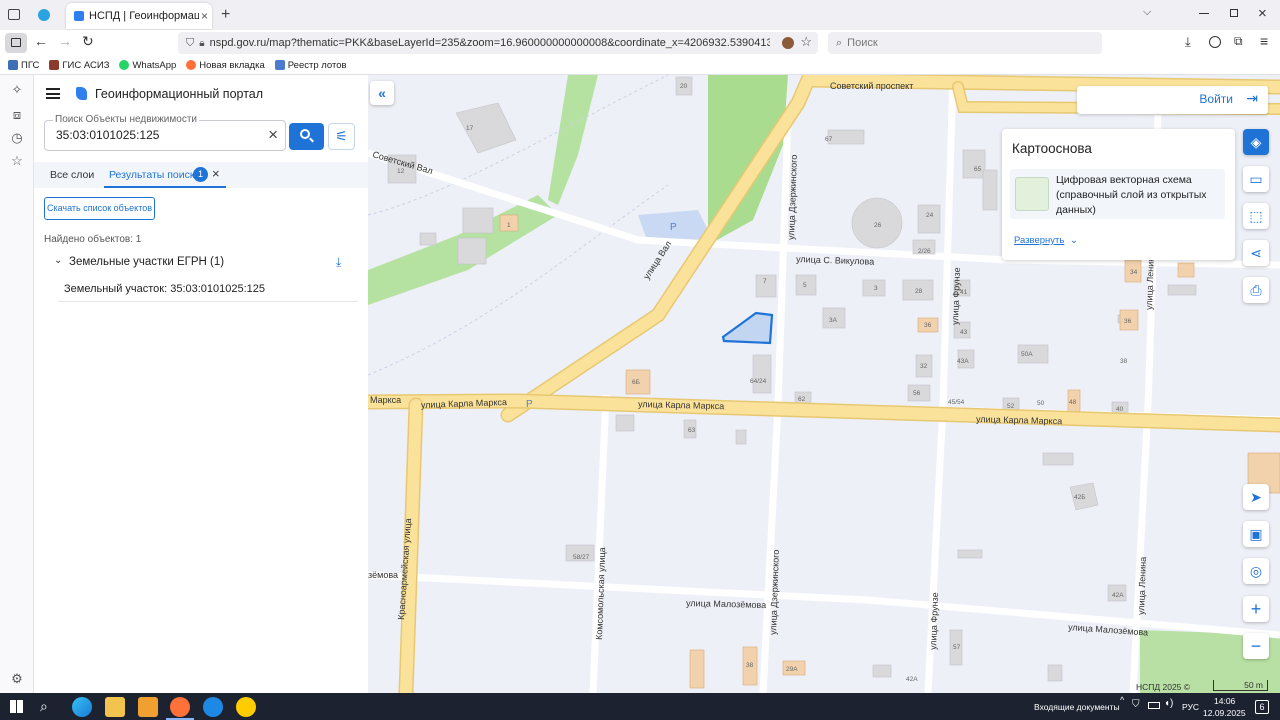 The image size is (1280, 720). Describe the element at coordinates (41, 41) in the screenshot. I see `back-icon: ←` at that location.